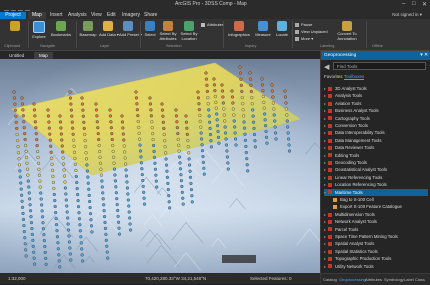 The height and width of the screenshot is (285, 430). Describe the element at coordinates (17, 278) in the screenshot. I see `scale-field: 1:32,000` at that location.